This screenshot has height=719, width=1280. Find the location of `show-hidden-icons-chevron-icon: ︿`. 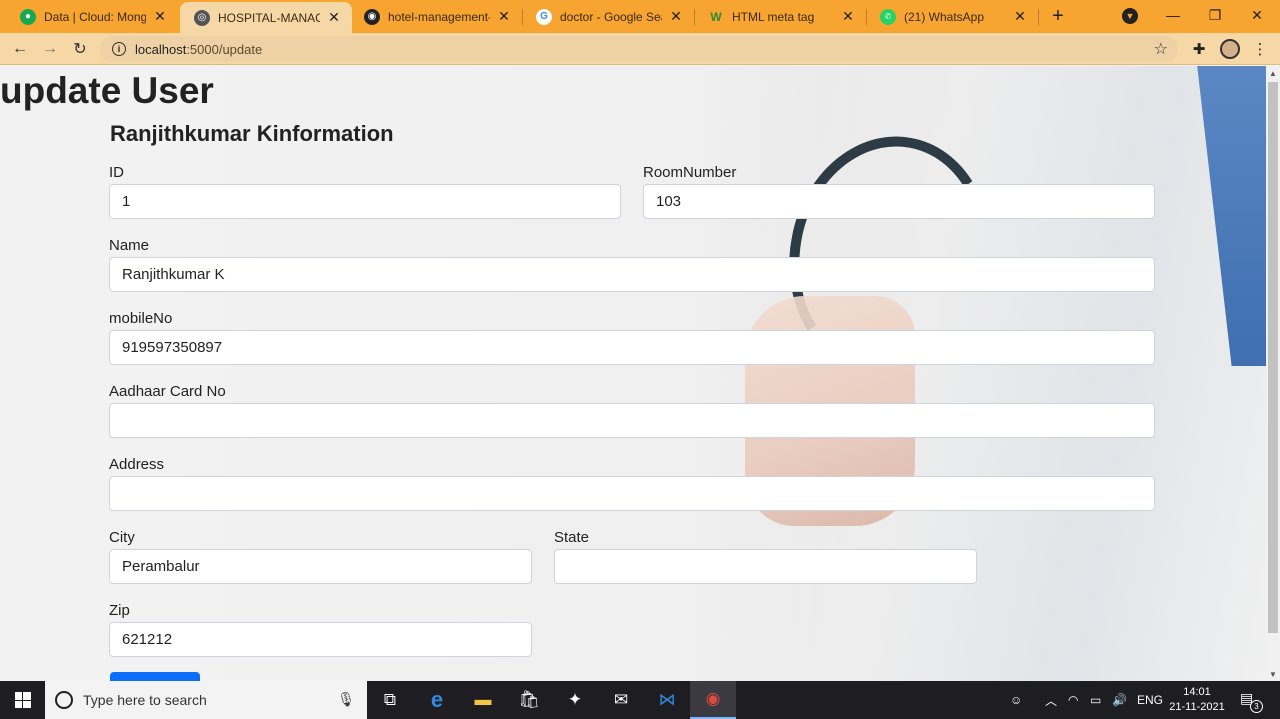

show-hidden-icons-chevron-icon: ︿ is located at coordinates (1051, 700).